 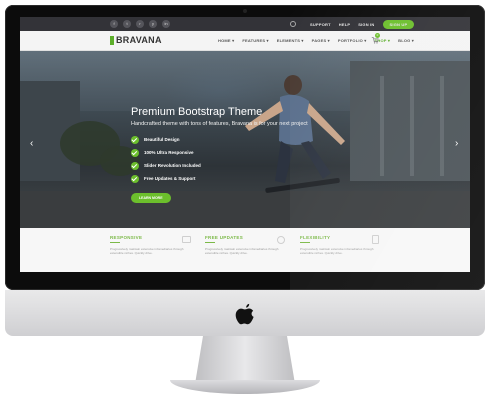 What do you see at coordinates (344, 24) in the screenshot?
I see `help-link: HELP` at bounding box center [344, 24].